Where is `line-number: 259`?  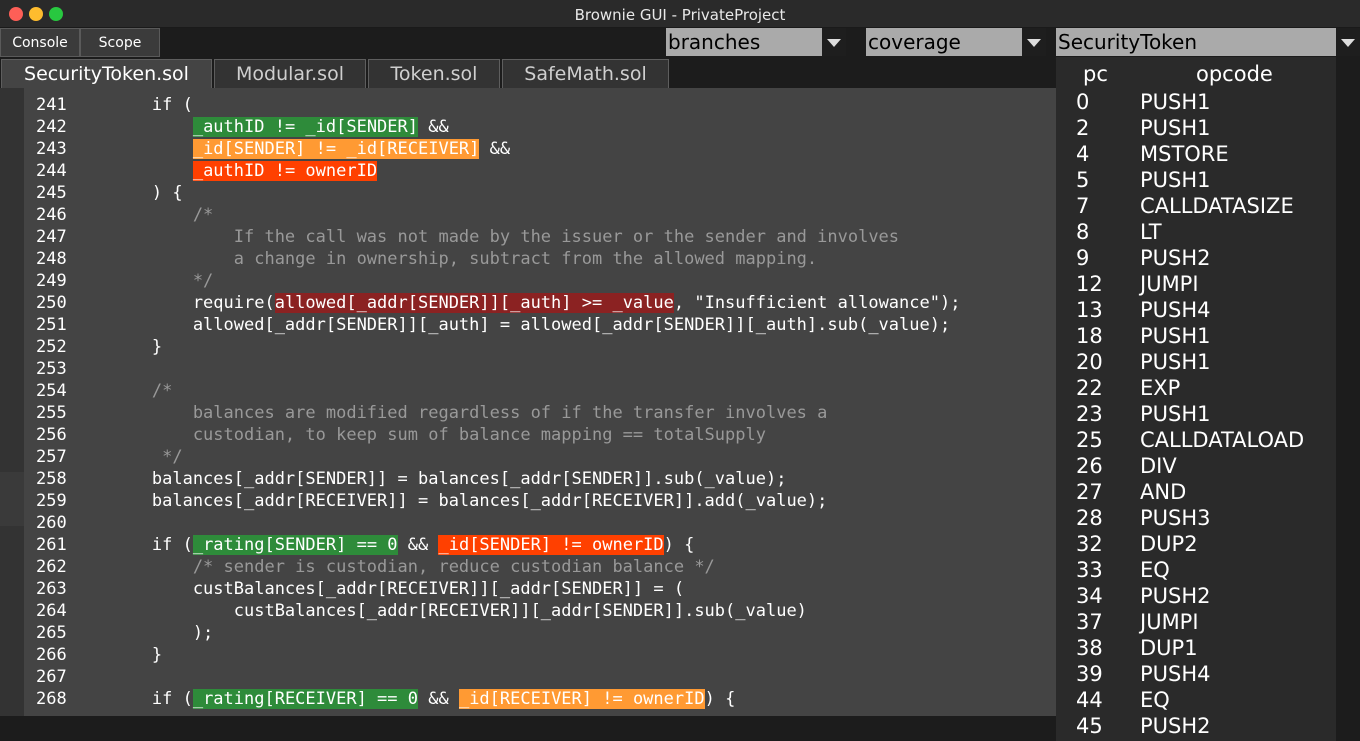 line-number: 259 is located at coordinates (51, 501).